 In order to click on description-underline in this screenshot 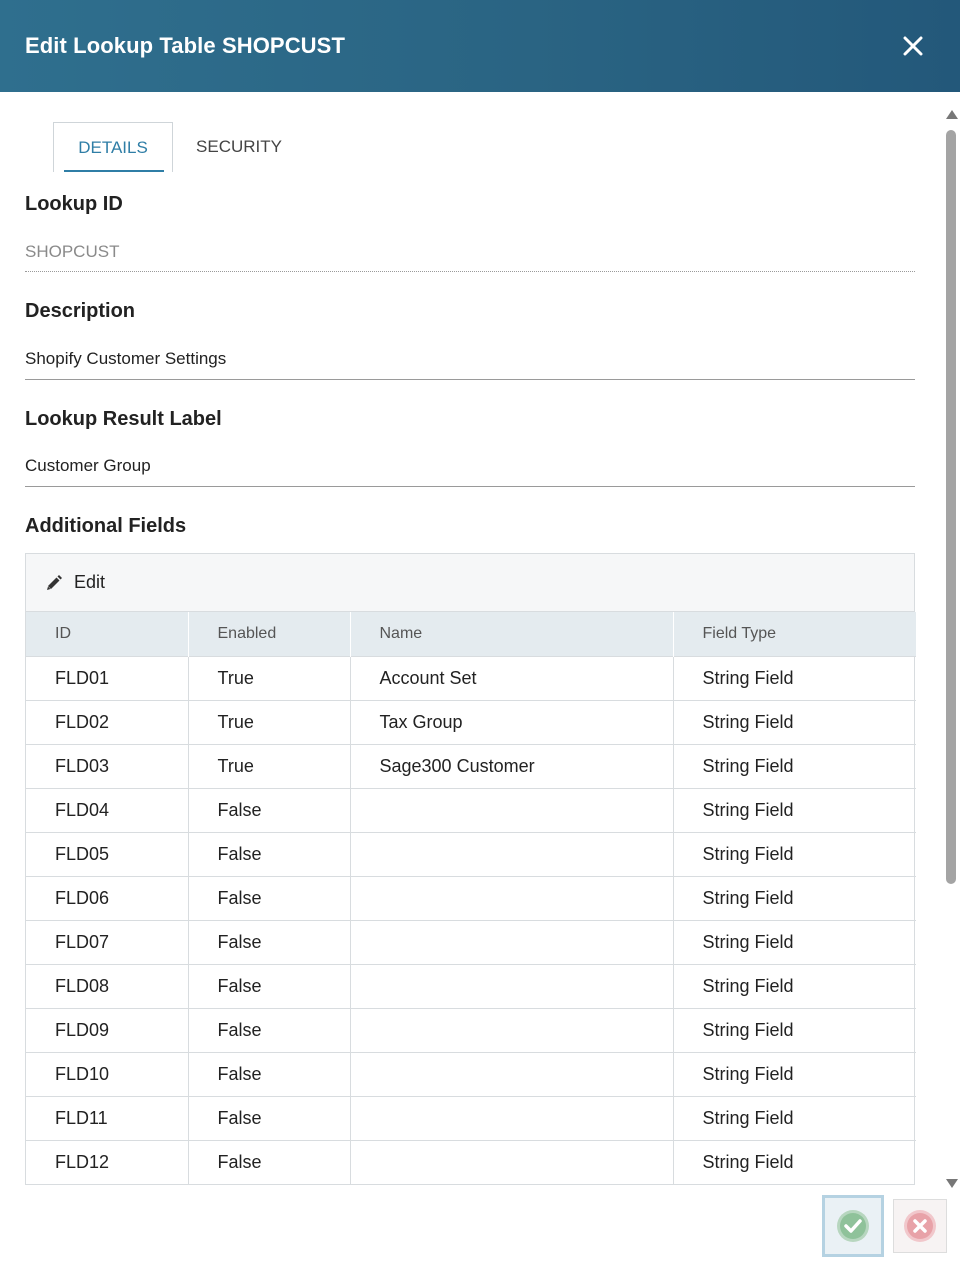, I will do `click(470, 379)`.